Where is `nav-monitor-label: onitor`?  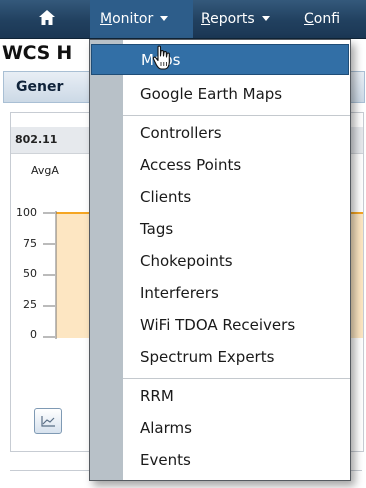
nav-monitor-label: onitor is located at coordinates (133, 19).